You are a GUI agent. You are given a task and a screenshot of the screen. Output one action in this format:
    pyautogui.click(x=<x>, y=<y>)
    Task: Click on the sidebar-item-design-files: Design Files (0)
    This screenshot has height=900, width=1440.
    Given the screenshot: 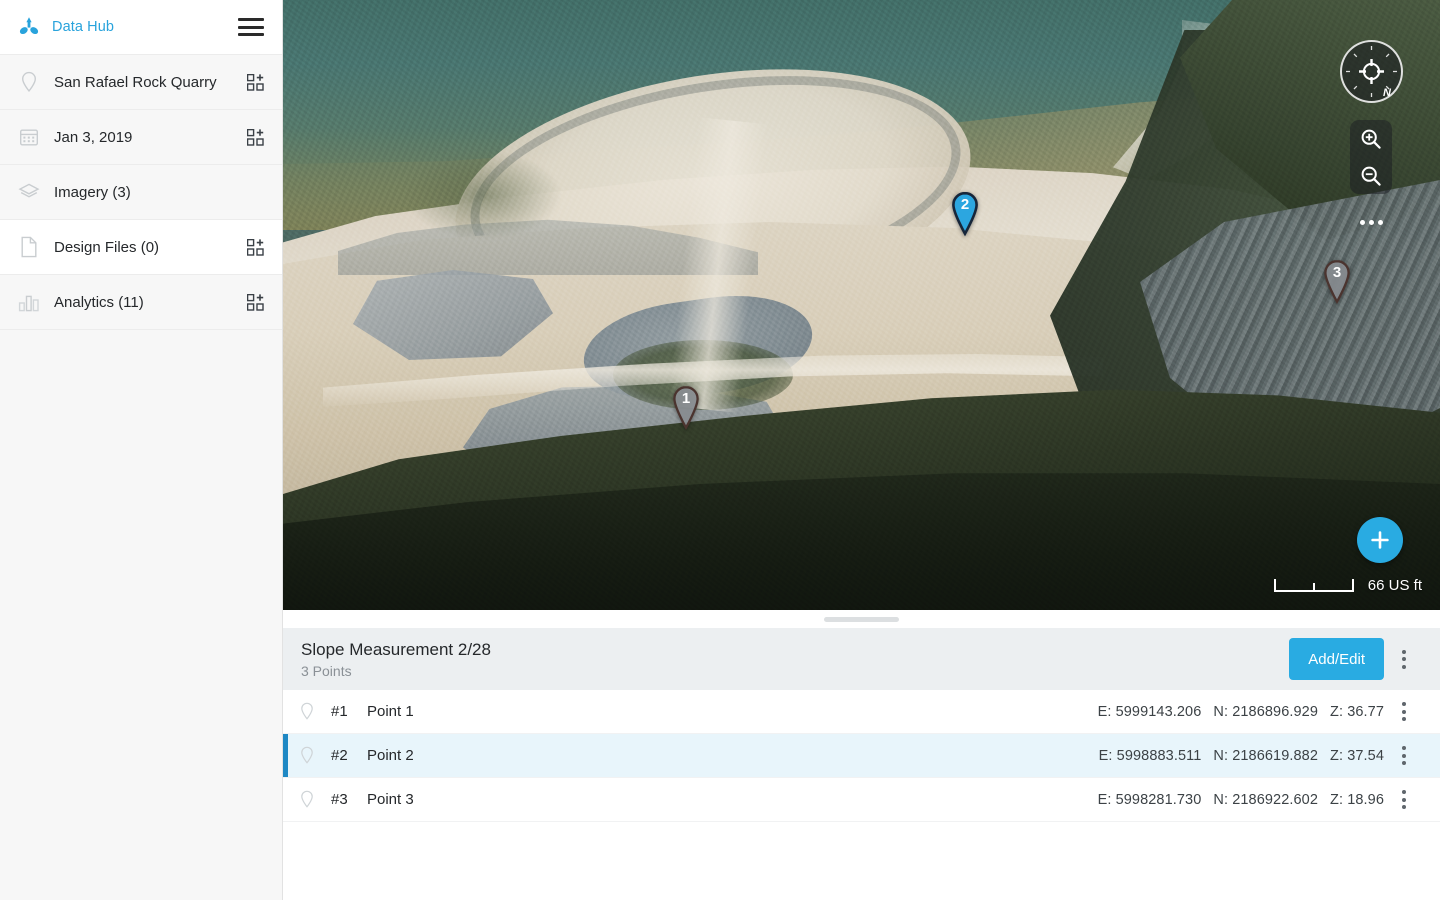 What is the action you would take?
    pyautogui.click(x=141, y=247)
    